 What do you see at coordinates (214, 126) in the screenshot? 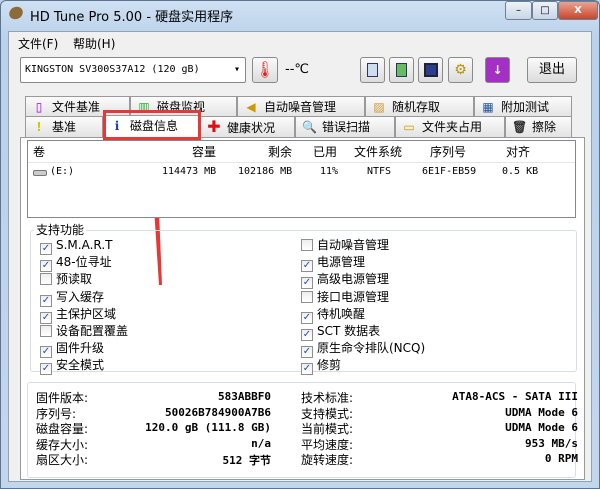
I see `red-cross-icon: ✚` at bounding box center [214, 126].